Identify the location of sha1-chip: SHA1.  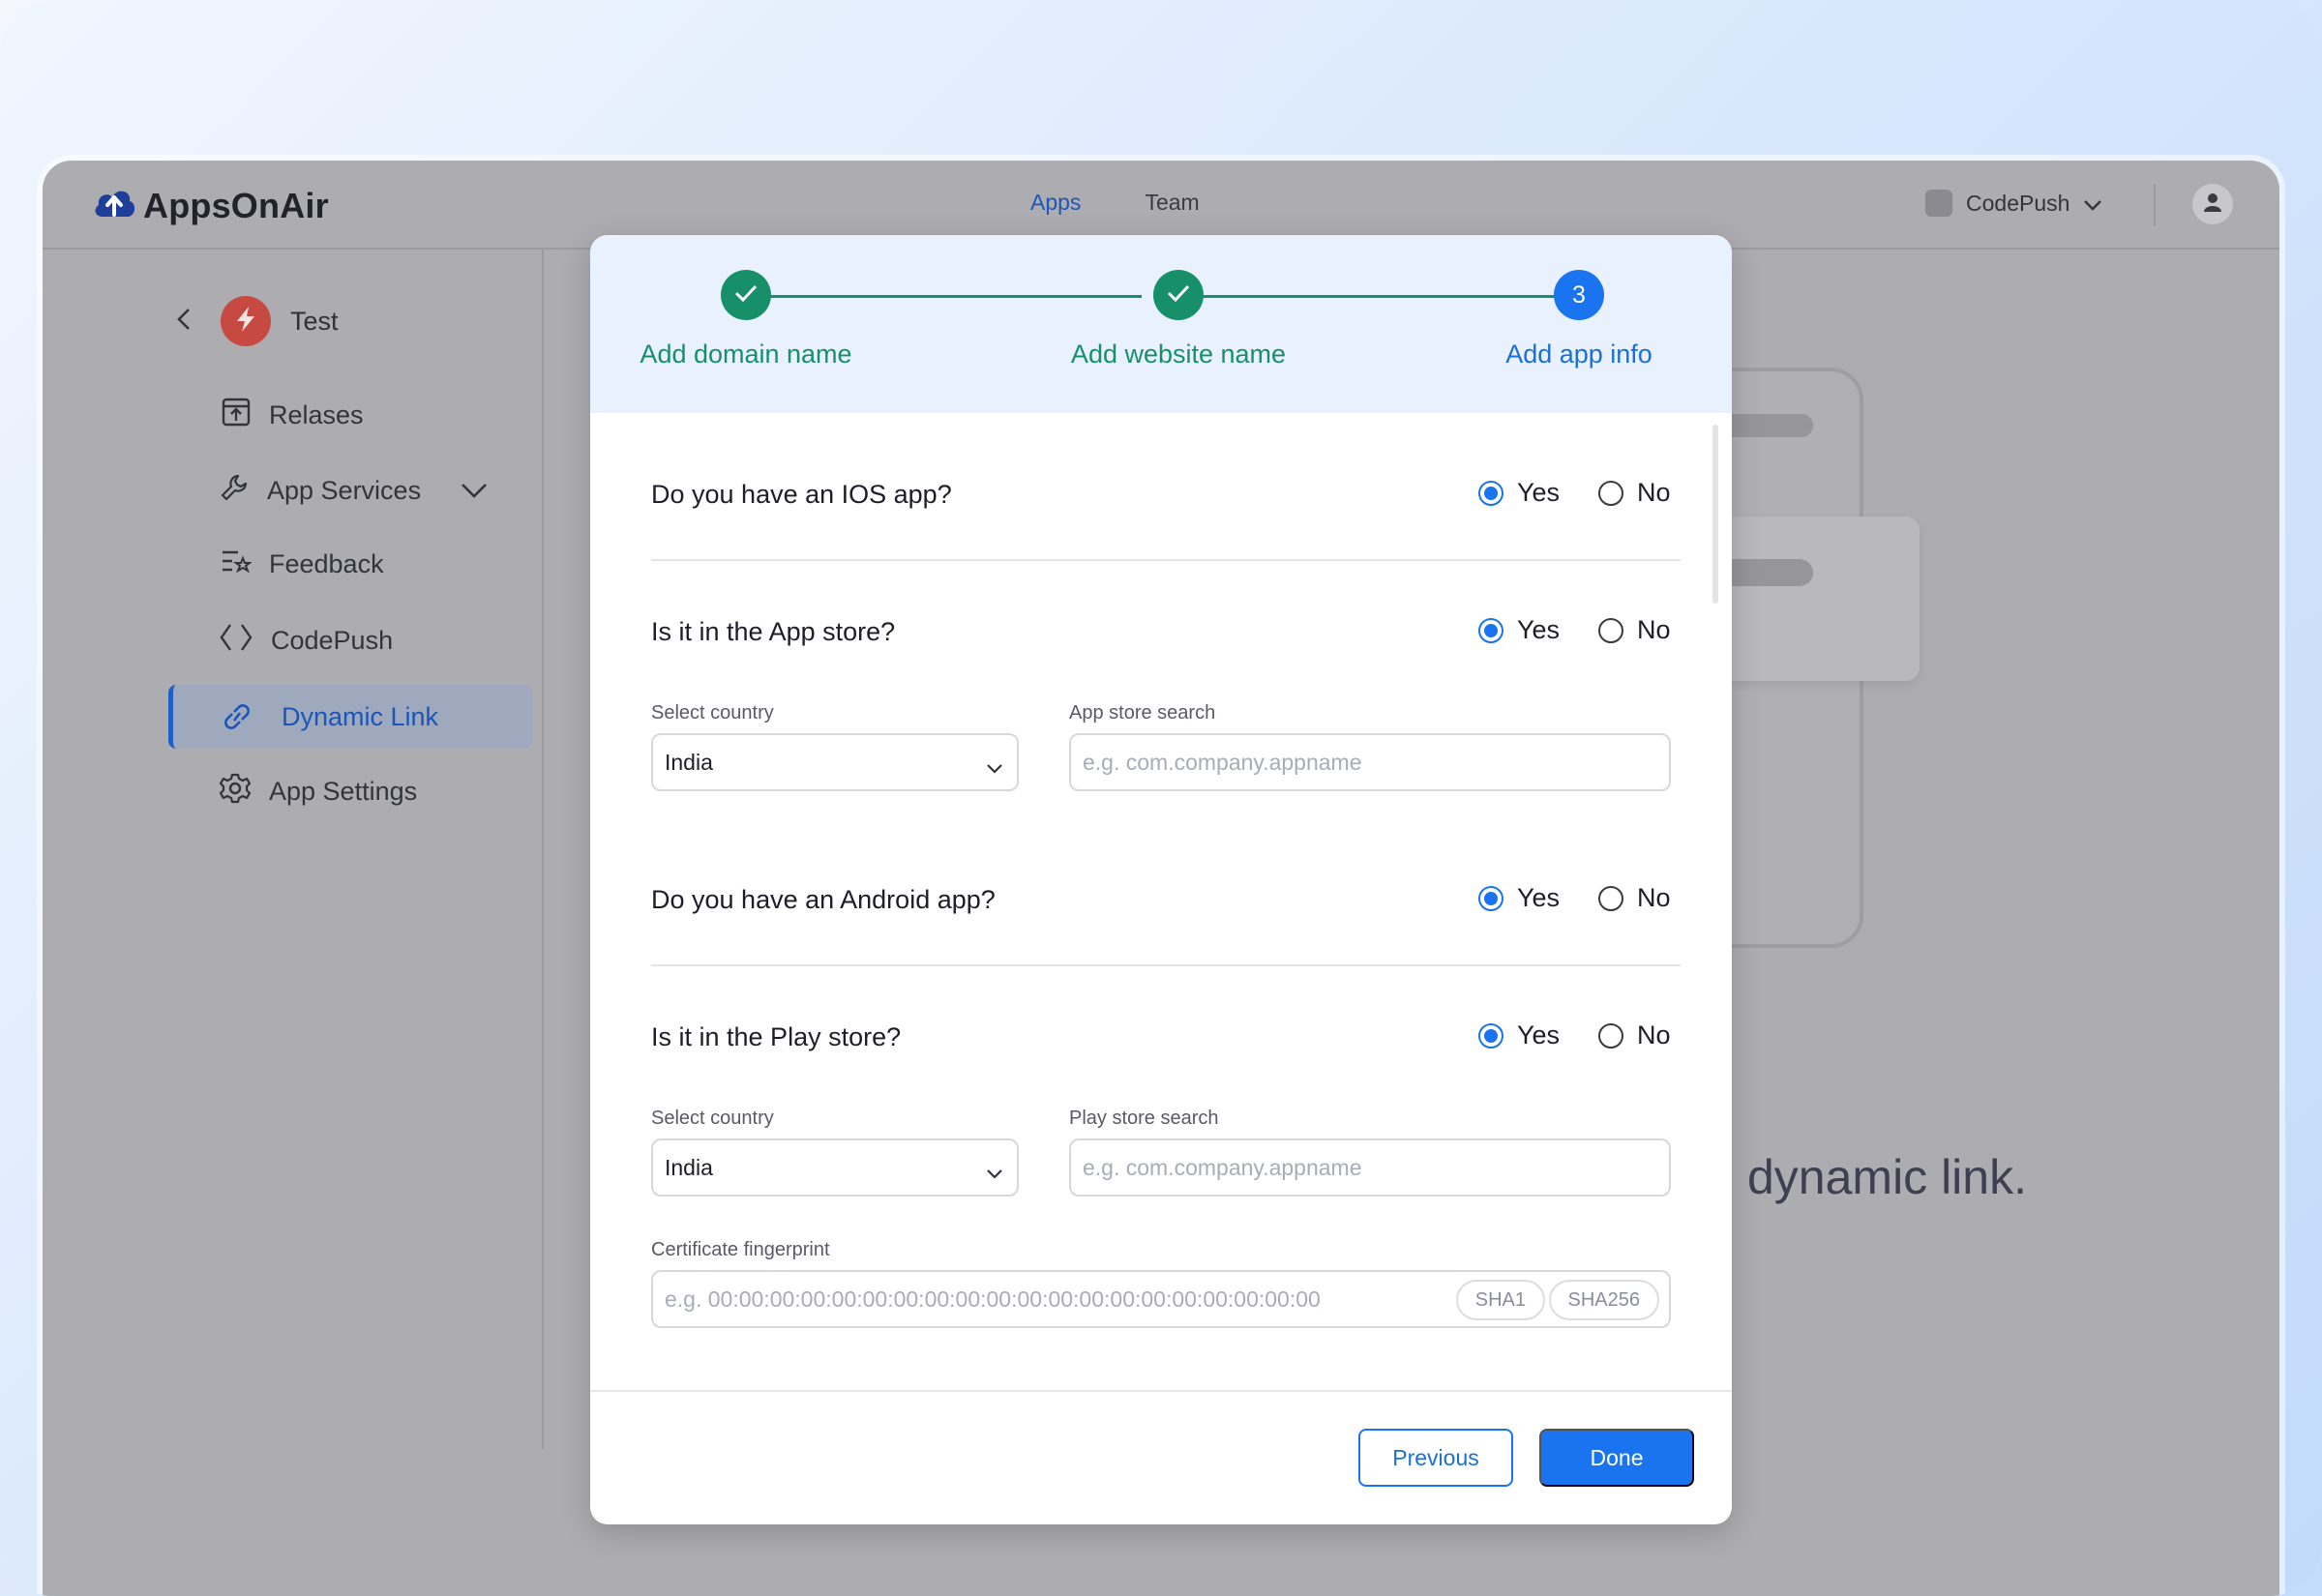
(1500, 1300).